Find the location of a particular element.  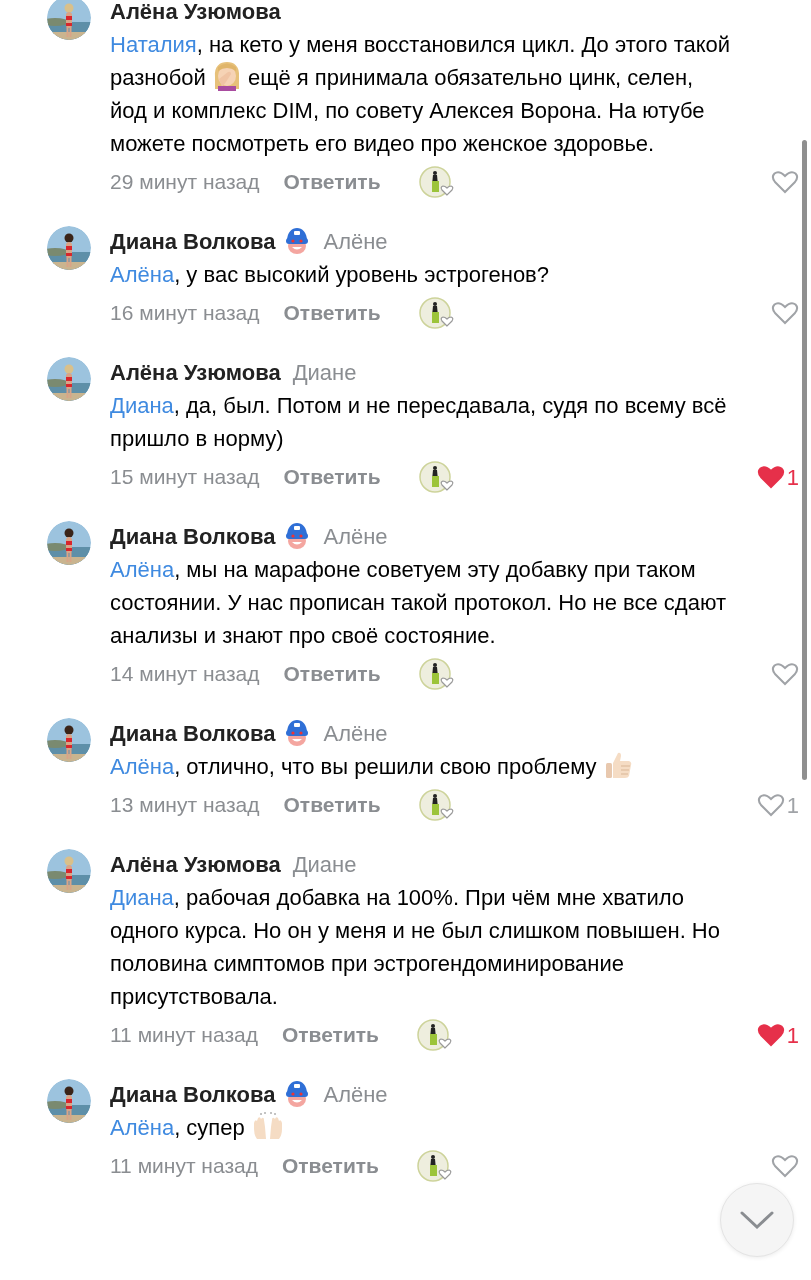

comment-text: Диана, рабочая добавка на 100%. При чём мне хватило одного курса. Но он у меня и не был слишком повышен. Но половина симптомов при эстрогендоминирование присутствовала. is located at coordinates (415, 947).